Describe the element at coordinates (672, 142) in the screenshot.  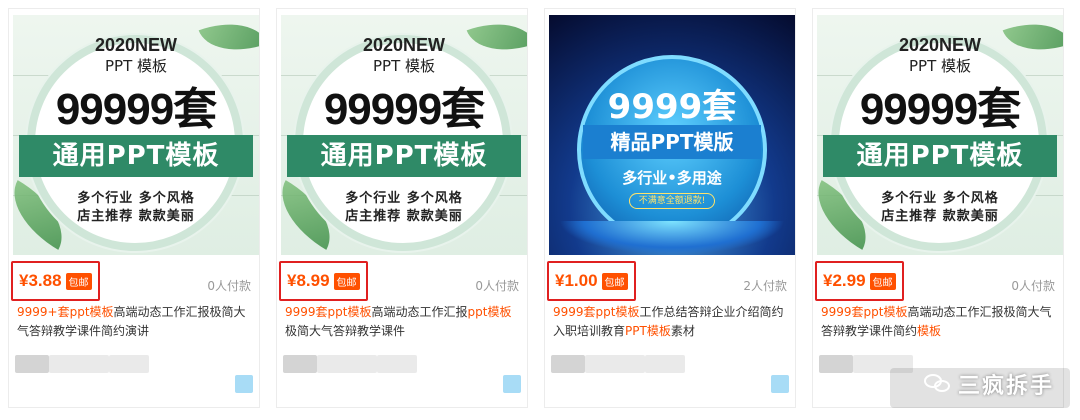
I see `thumb-ribbon: 精品PPT模版` at that location.